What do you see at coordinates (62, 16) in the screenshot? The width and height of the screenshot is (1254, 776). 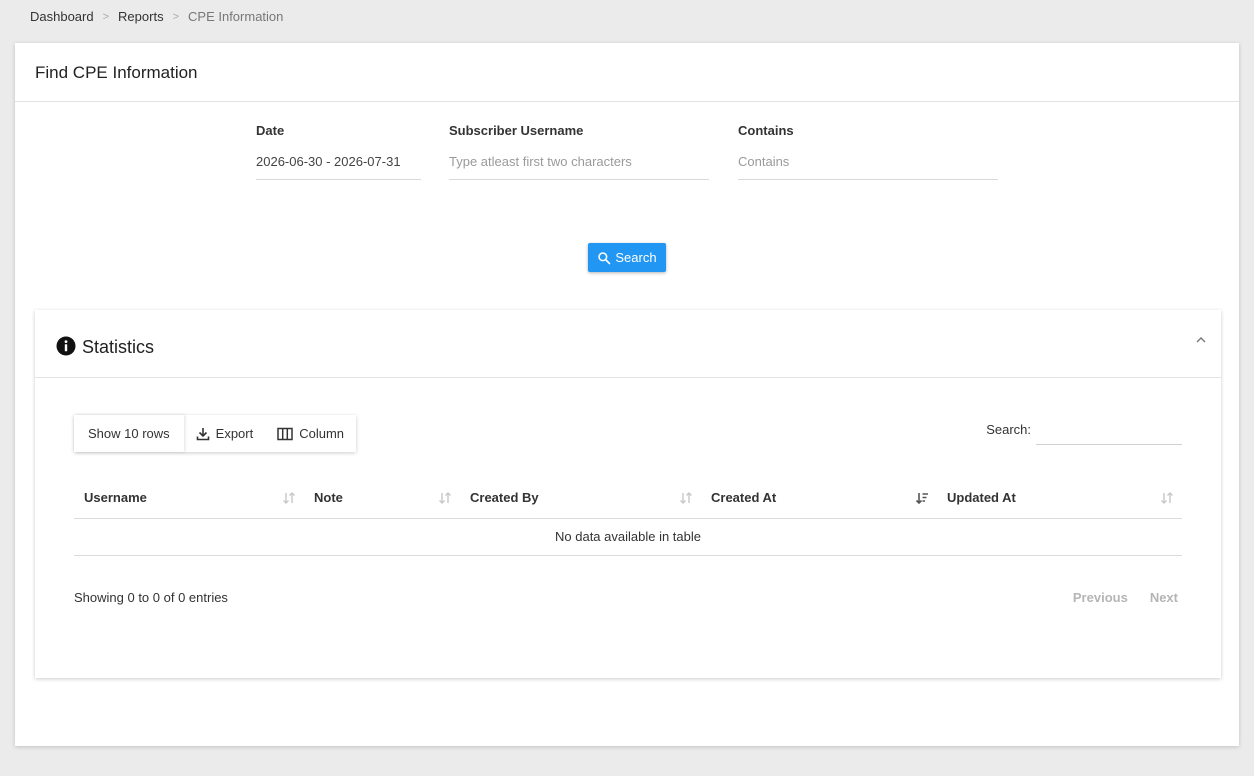 I see `breadcrumb-dashboard: Dashboard` at bounding box center [62, 16].